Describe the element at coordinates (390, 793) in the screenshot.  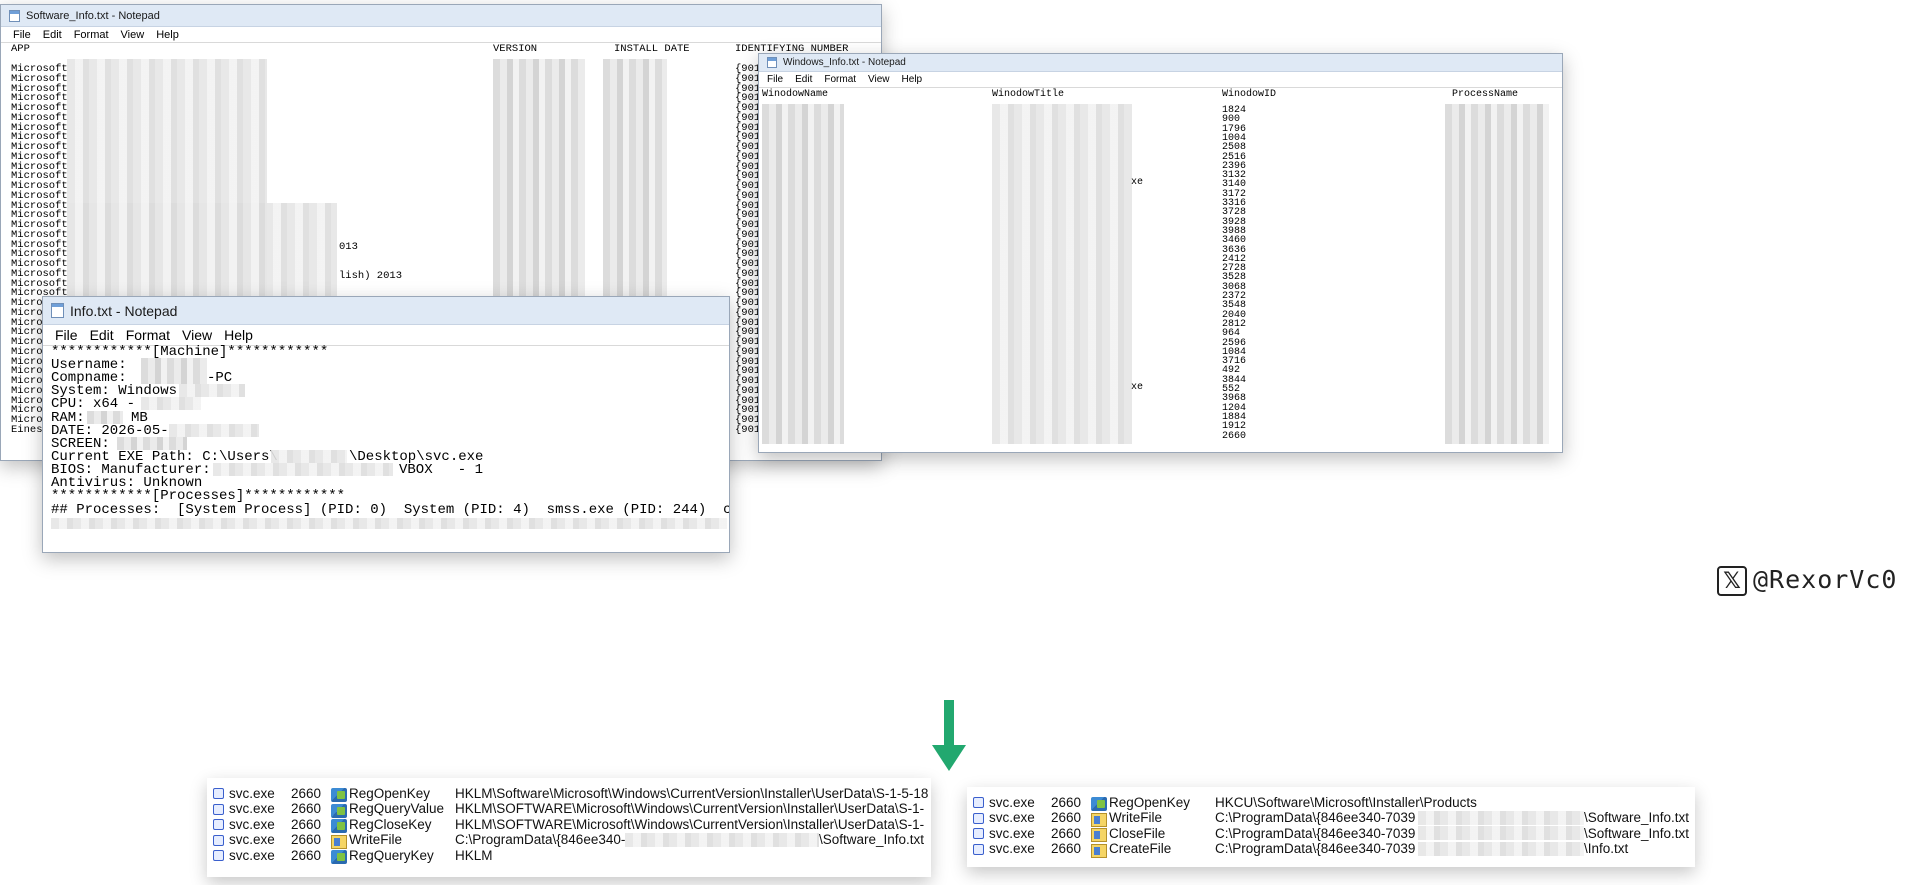
I see `operation: RegOpenKey` at that location.